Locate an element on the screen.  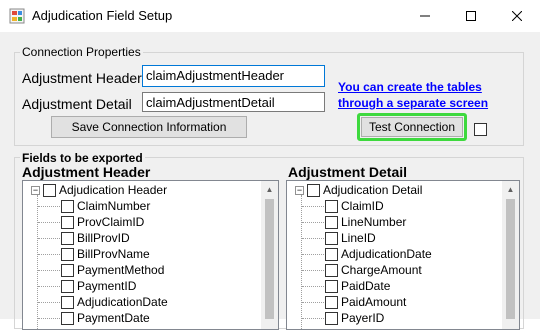
tree-node-label: PaidDate is located at coordinates (366, 286).